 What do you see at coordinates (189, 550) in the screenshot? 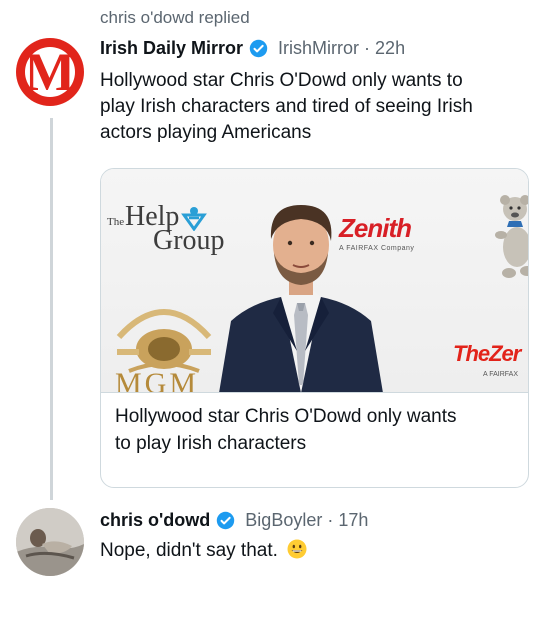
I see `reply-text-content: Nope, didn't say that.` at bounding box center [189, 550].